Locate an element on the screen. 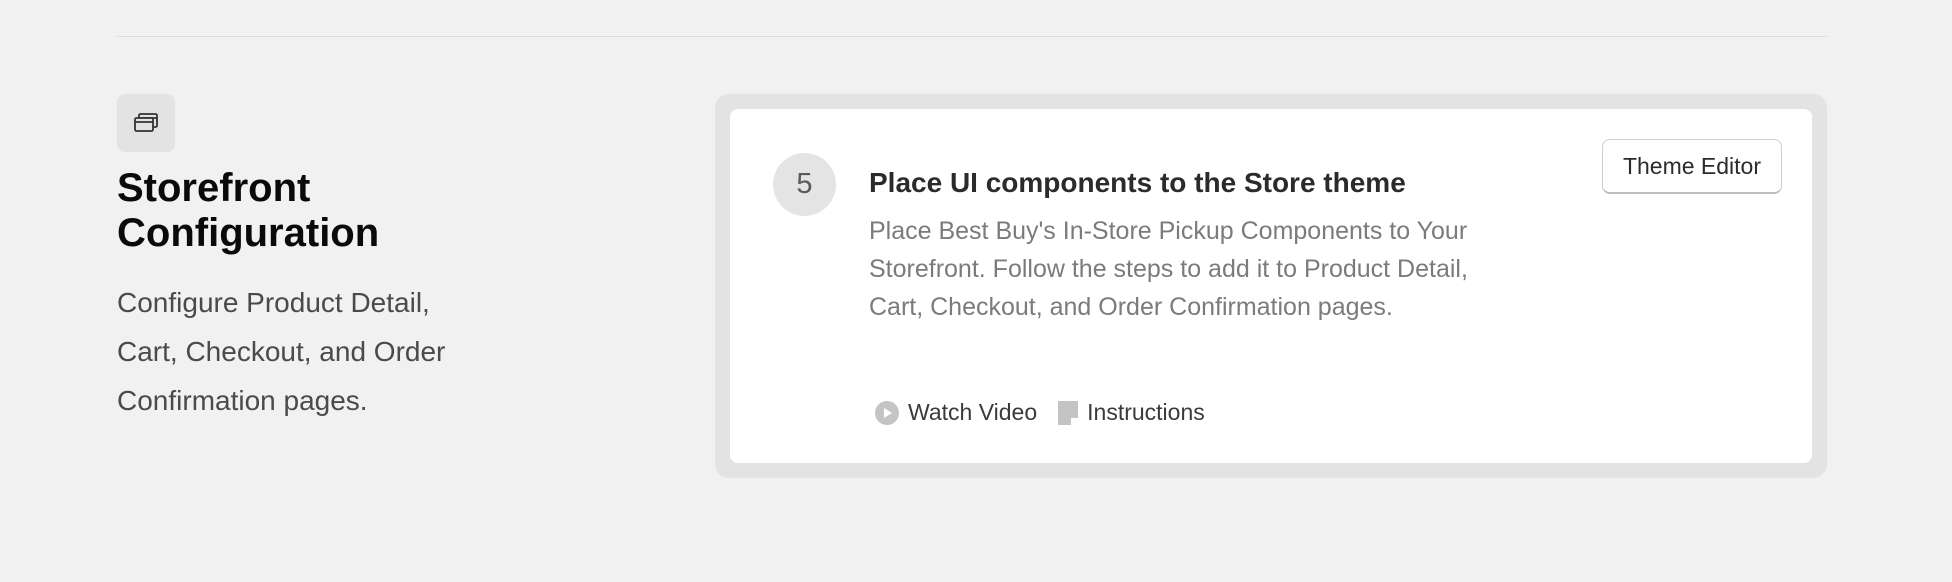 The width and height of the screenshot is (1952, 582). section-icon-tile is located at coordinates (146, 123).